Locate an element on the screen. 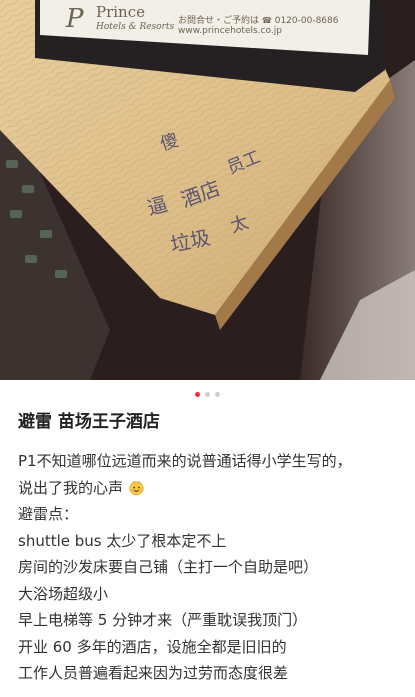  post-line: 工作人员普遍看起来因为过劳而态度很差 is located at coordinates (153, 673).